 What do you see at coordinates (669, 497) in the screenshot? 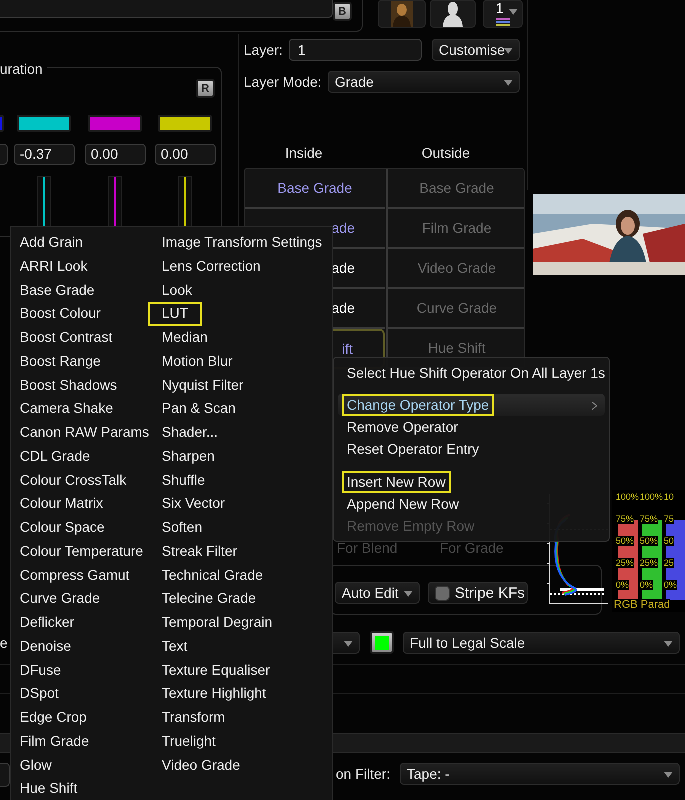
I see `scale-label: 10` at bounding box center [669, 497].